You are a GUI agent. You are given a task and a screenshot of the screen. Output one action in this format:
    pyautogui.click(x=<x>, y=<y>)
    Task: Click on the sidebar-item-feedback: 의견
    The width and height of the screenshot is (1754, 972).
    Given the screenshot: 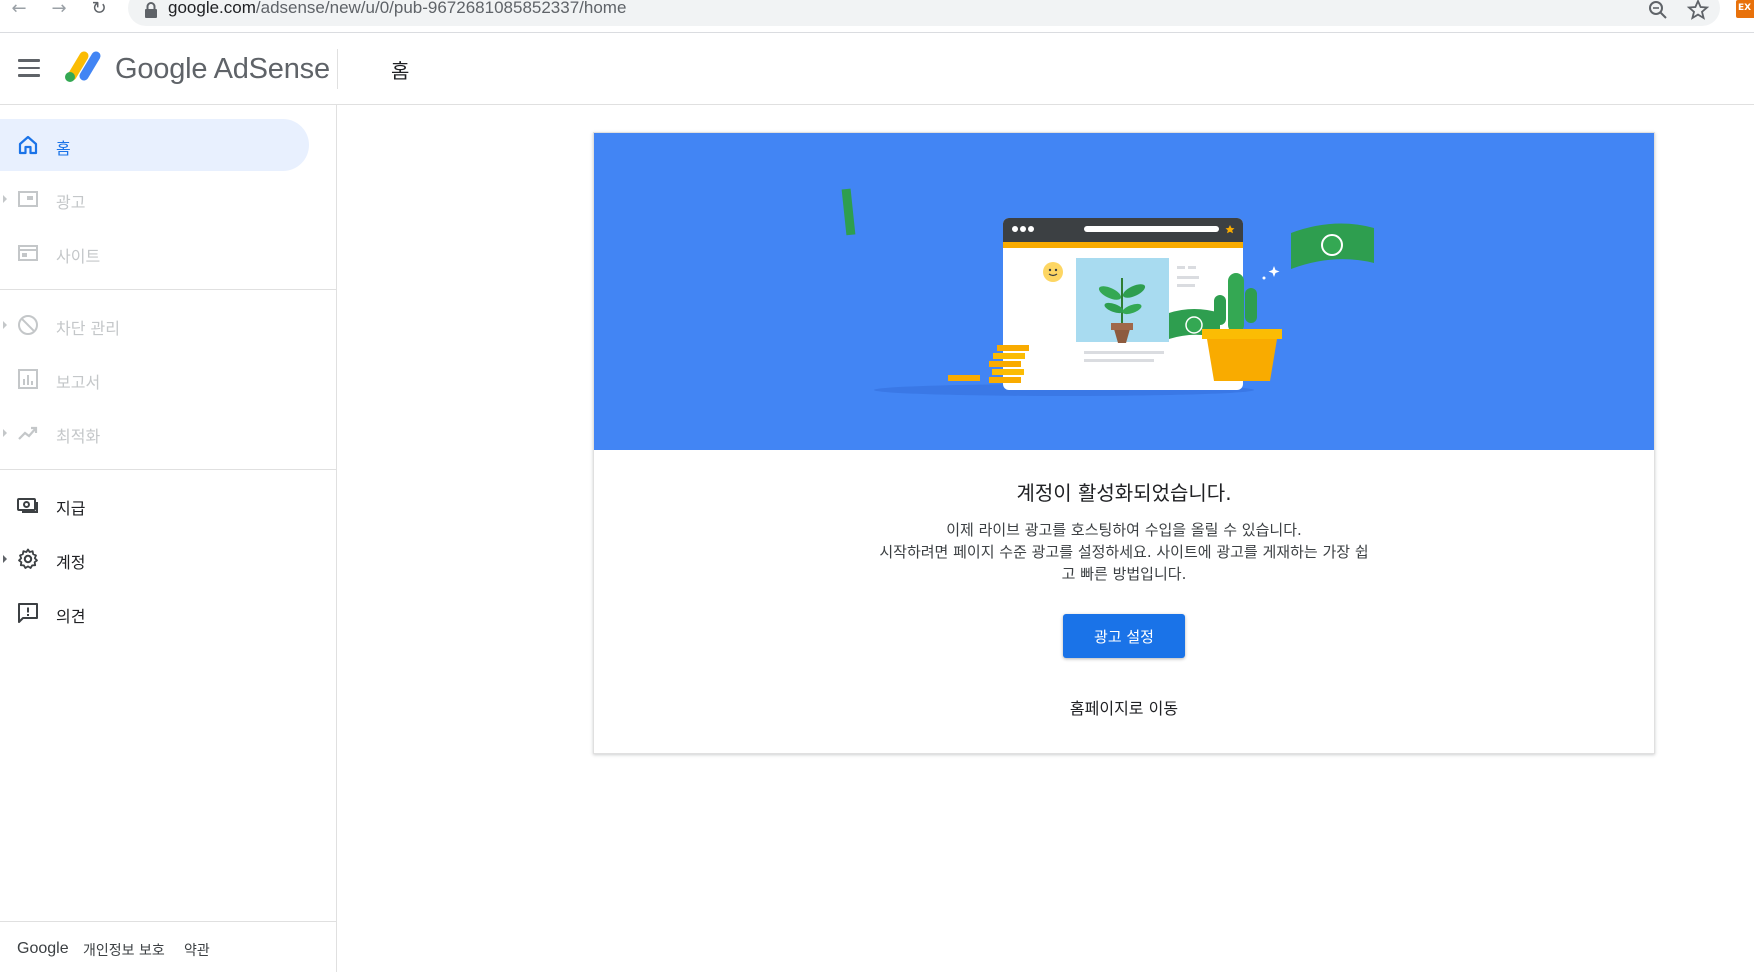 What is the action you would take?
    pyautogui.click(x=154, y=613)
    